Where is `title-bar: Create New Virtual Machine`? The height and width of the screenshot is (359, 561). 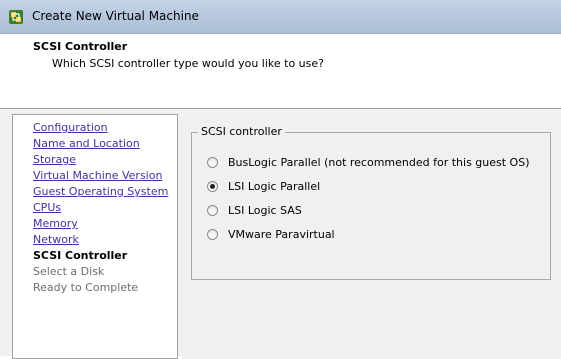
title-bar: Create New Virtual Machine is located at coordinates (280, 17).